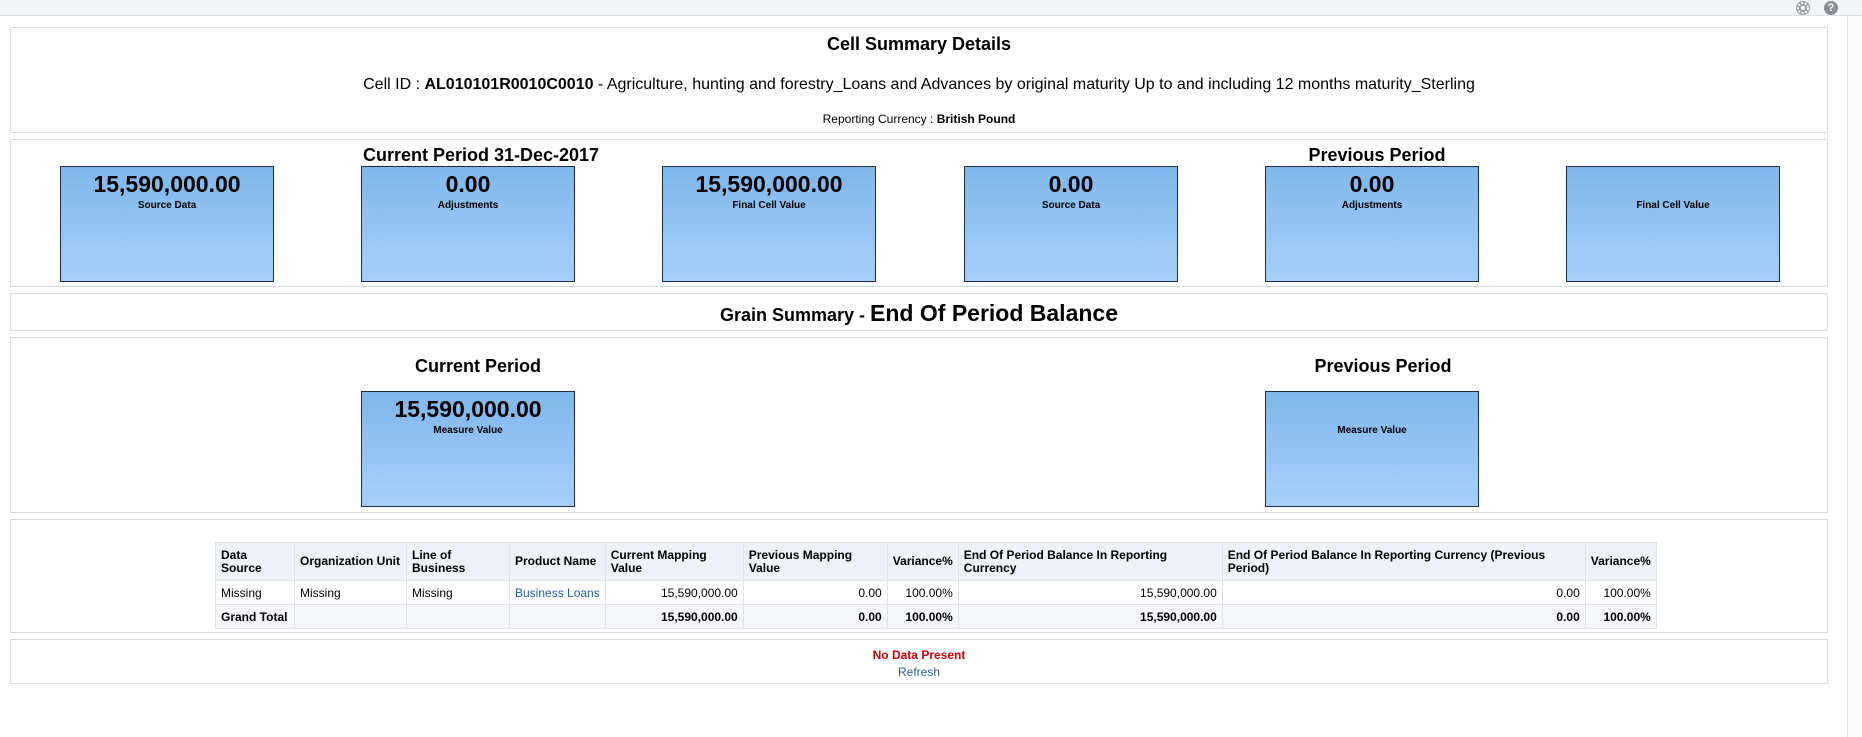 Image resolution: width=1862 pixels, height=737 pixels. What do you see at coordinates (919, 44) in the screenshot?
I see `page-title: Cell Summary Details` at bounding box center [919, 44].